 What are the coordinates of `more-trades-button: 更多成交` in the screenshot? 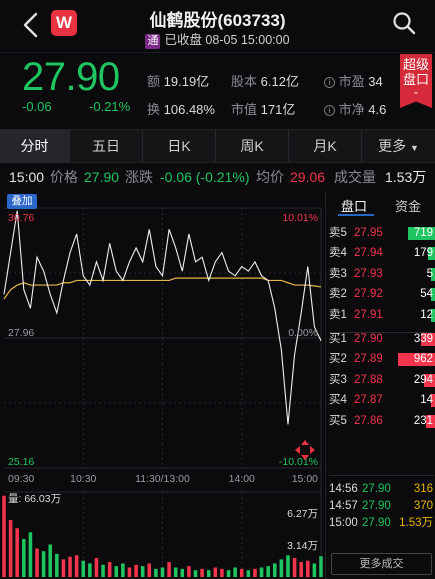 It's located at (381, 564).